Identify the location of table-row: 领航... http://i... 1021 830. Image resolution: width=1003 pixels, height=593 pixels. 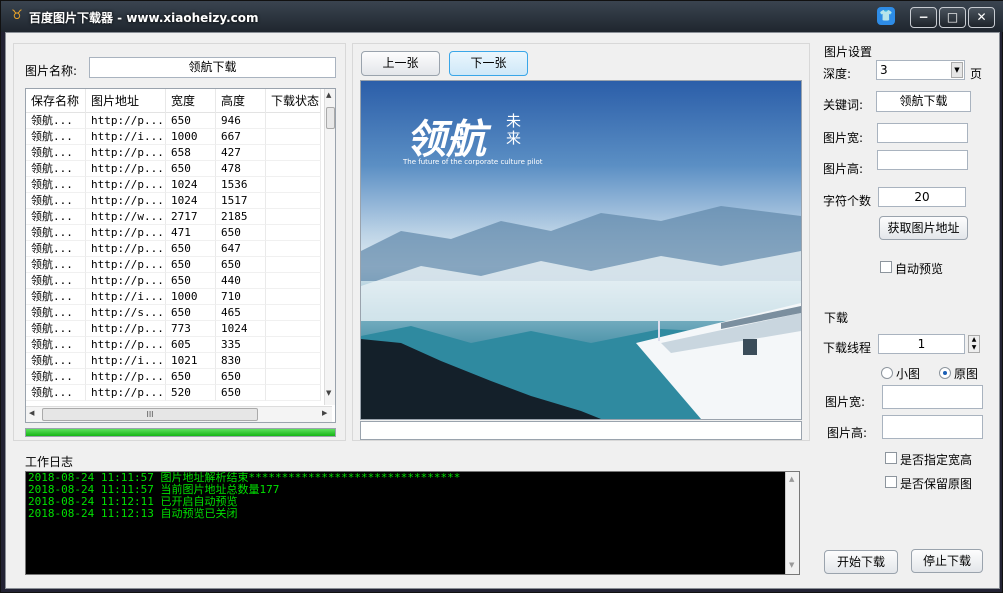
(173, 361).